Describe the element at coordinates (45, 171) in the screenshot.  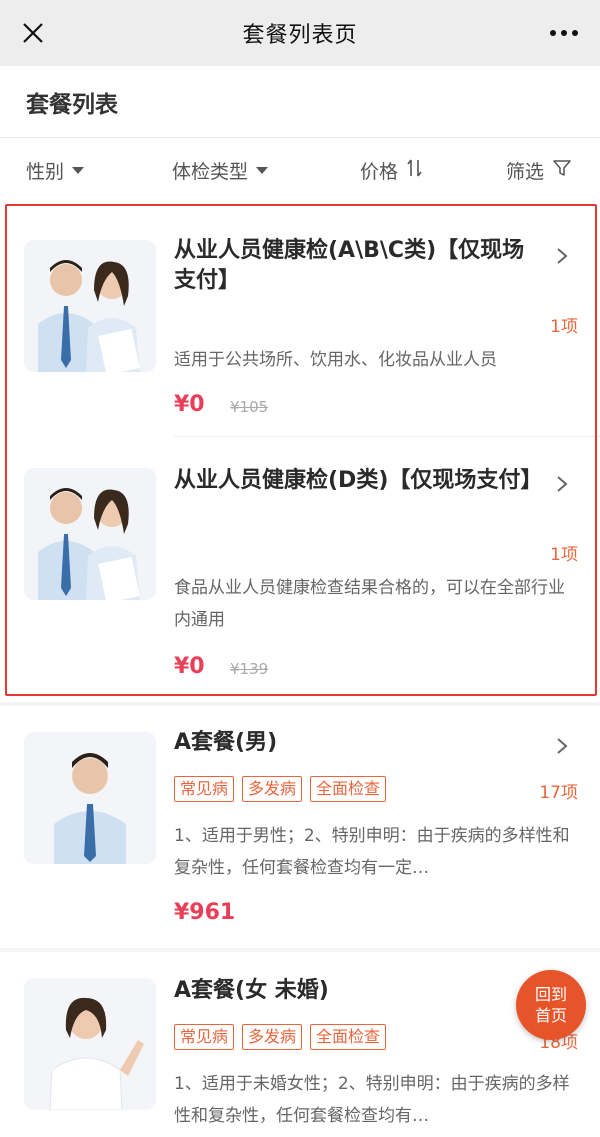
I see `filter-gender-label: 性别` at that location.